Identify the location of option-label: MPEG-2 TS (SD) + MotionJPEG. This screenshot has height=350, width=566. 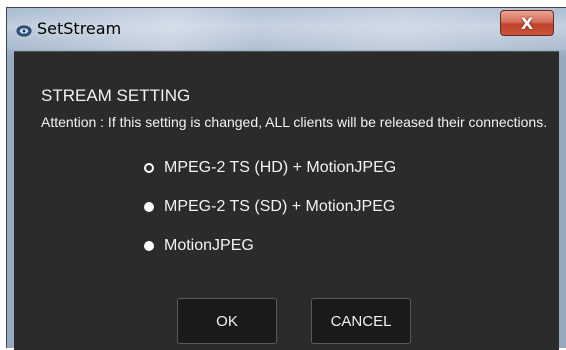
(280, 206).